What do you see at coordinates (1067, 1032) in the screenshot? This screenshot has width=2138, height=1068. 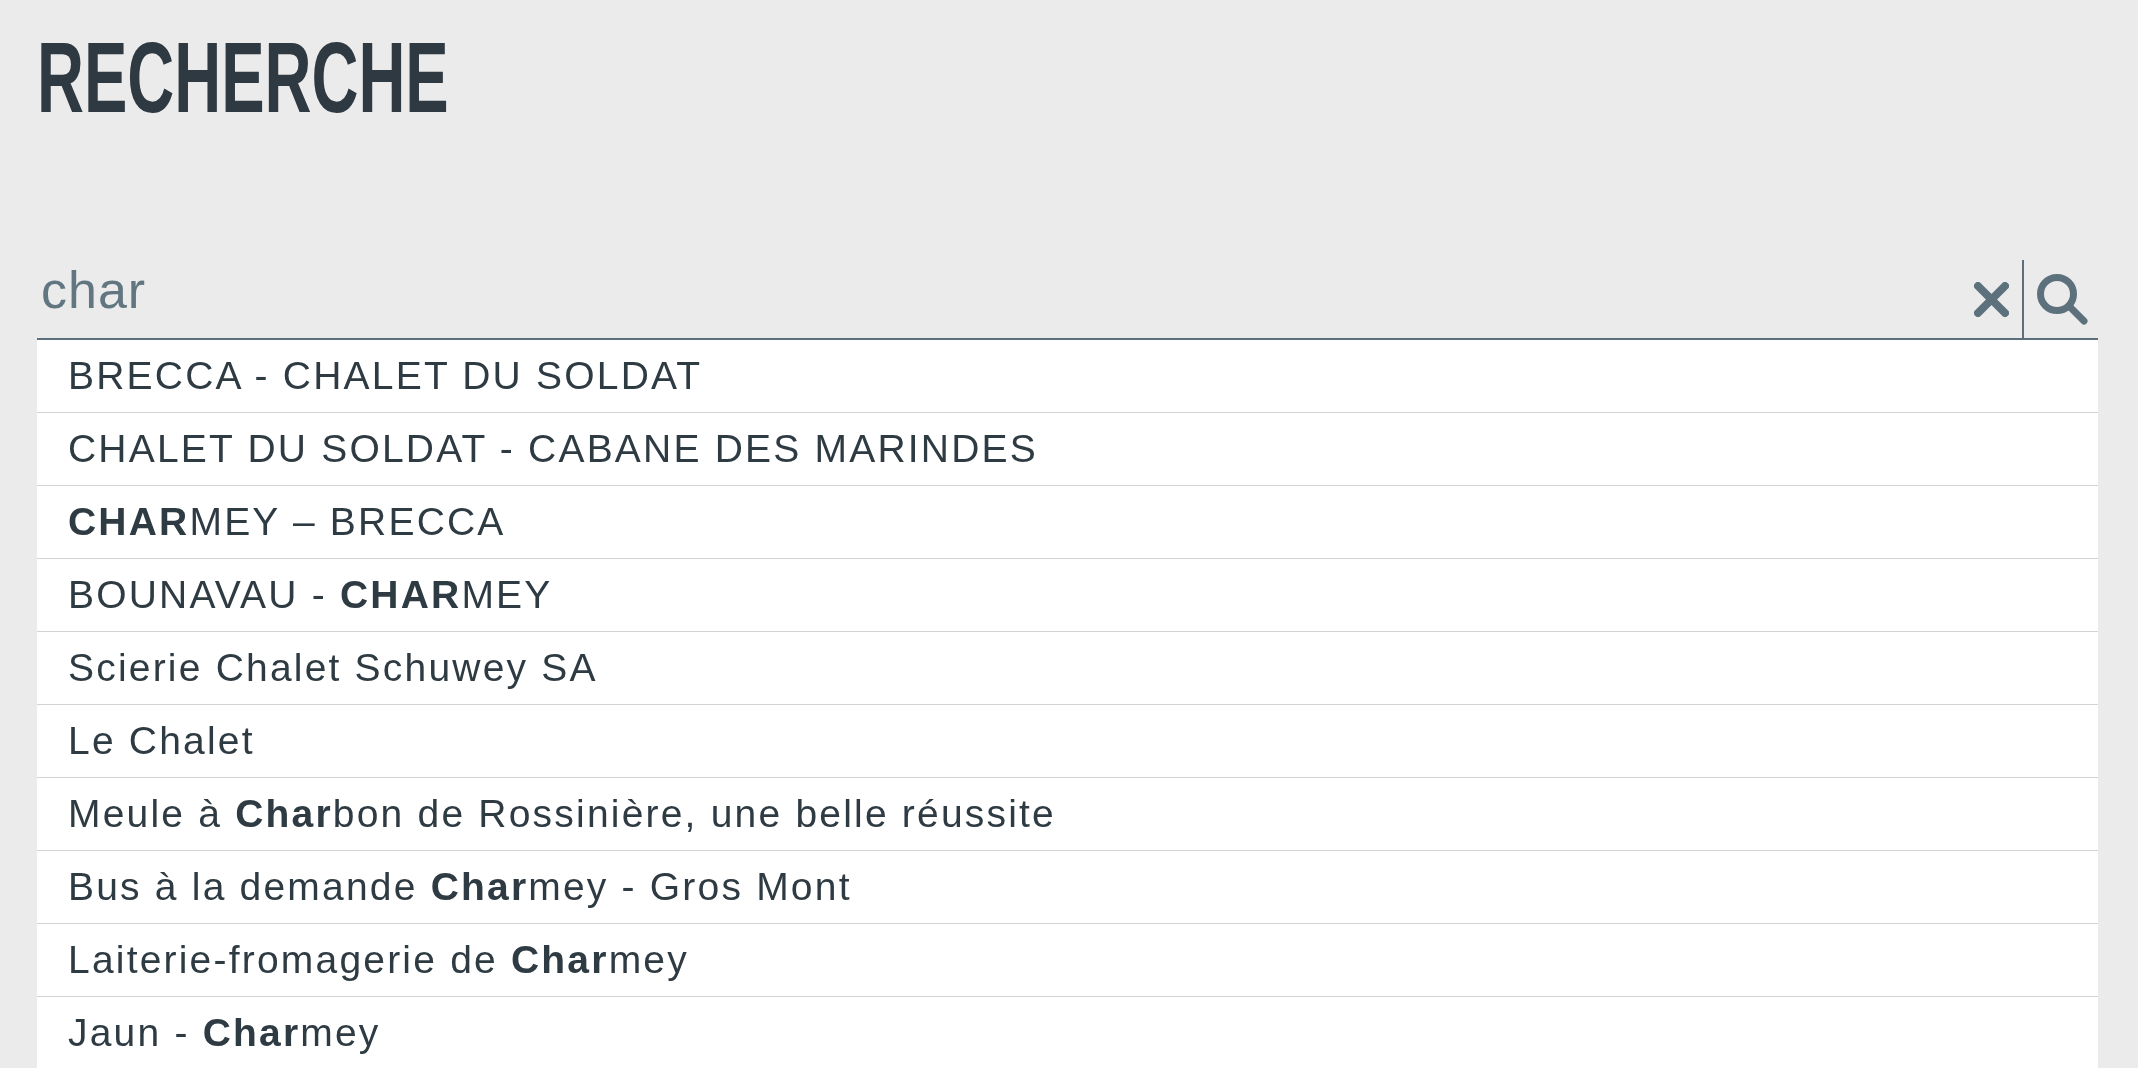 I see `result-item: Jaun - Charmey` at bounding box center [1067, 1032].